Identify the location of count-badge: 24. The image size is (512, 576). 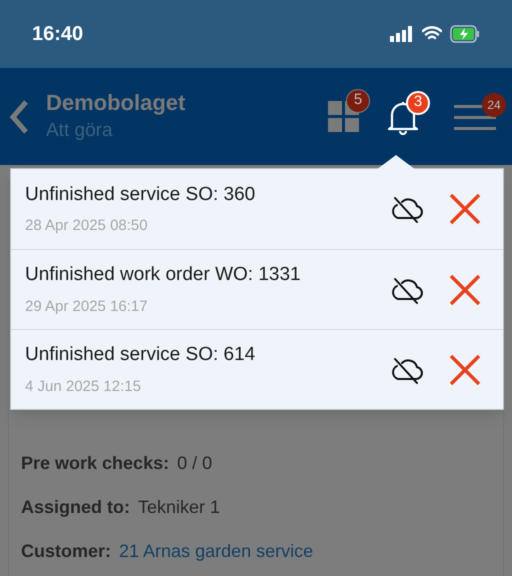
(494, 104).